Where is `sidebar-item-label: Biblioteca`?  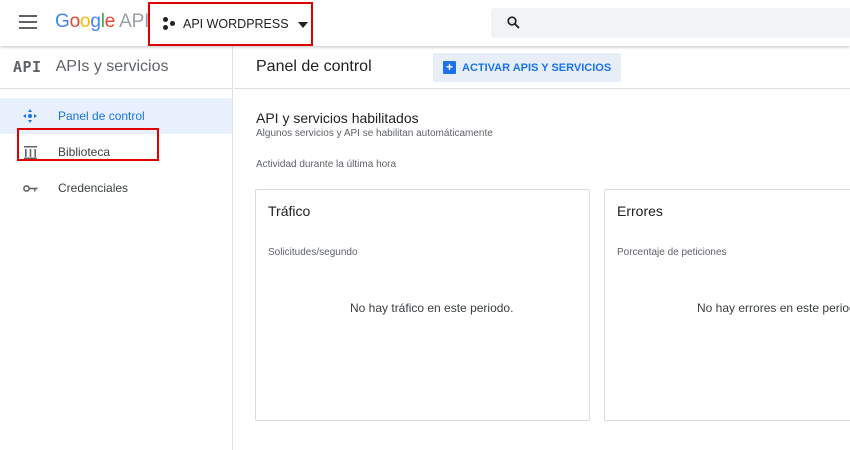
sidebar-item-label: Biblioteca is located at coordinates (84, 152).